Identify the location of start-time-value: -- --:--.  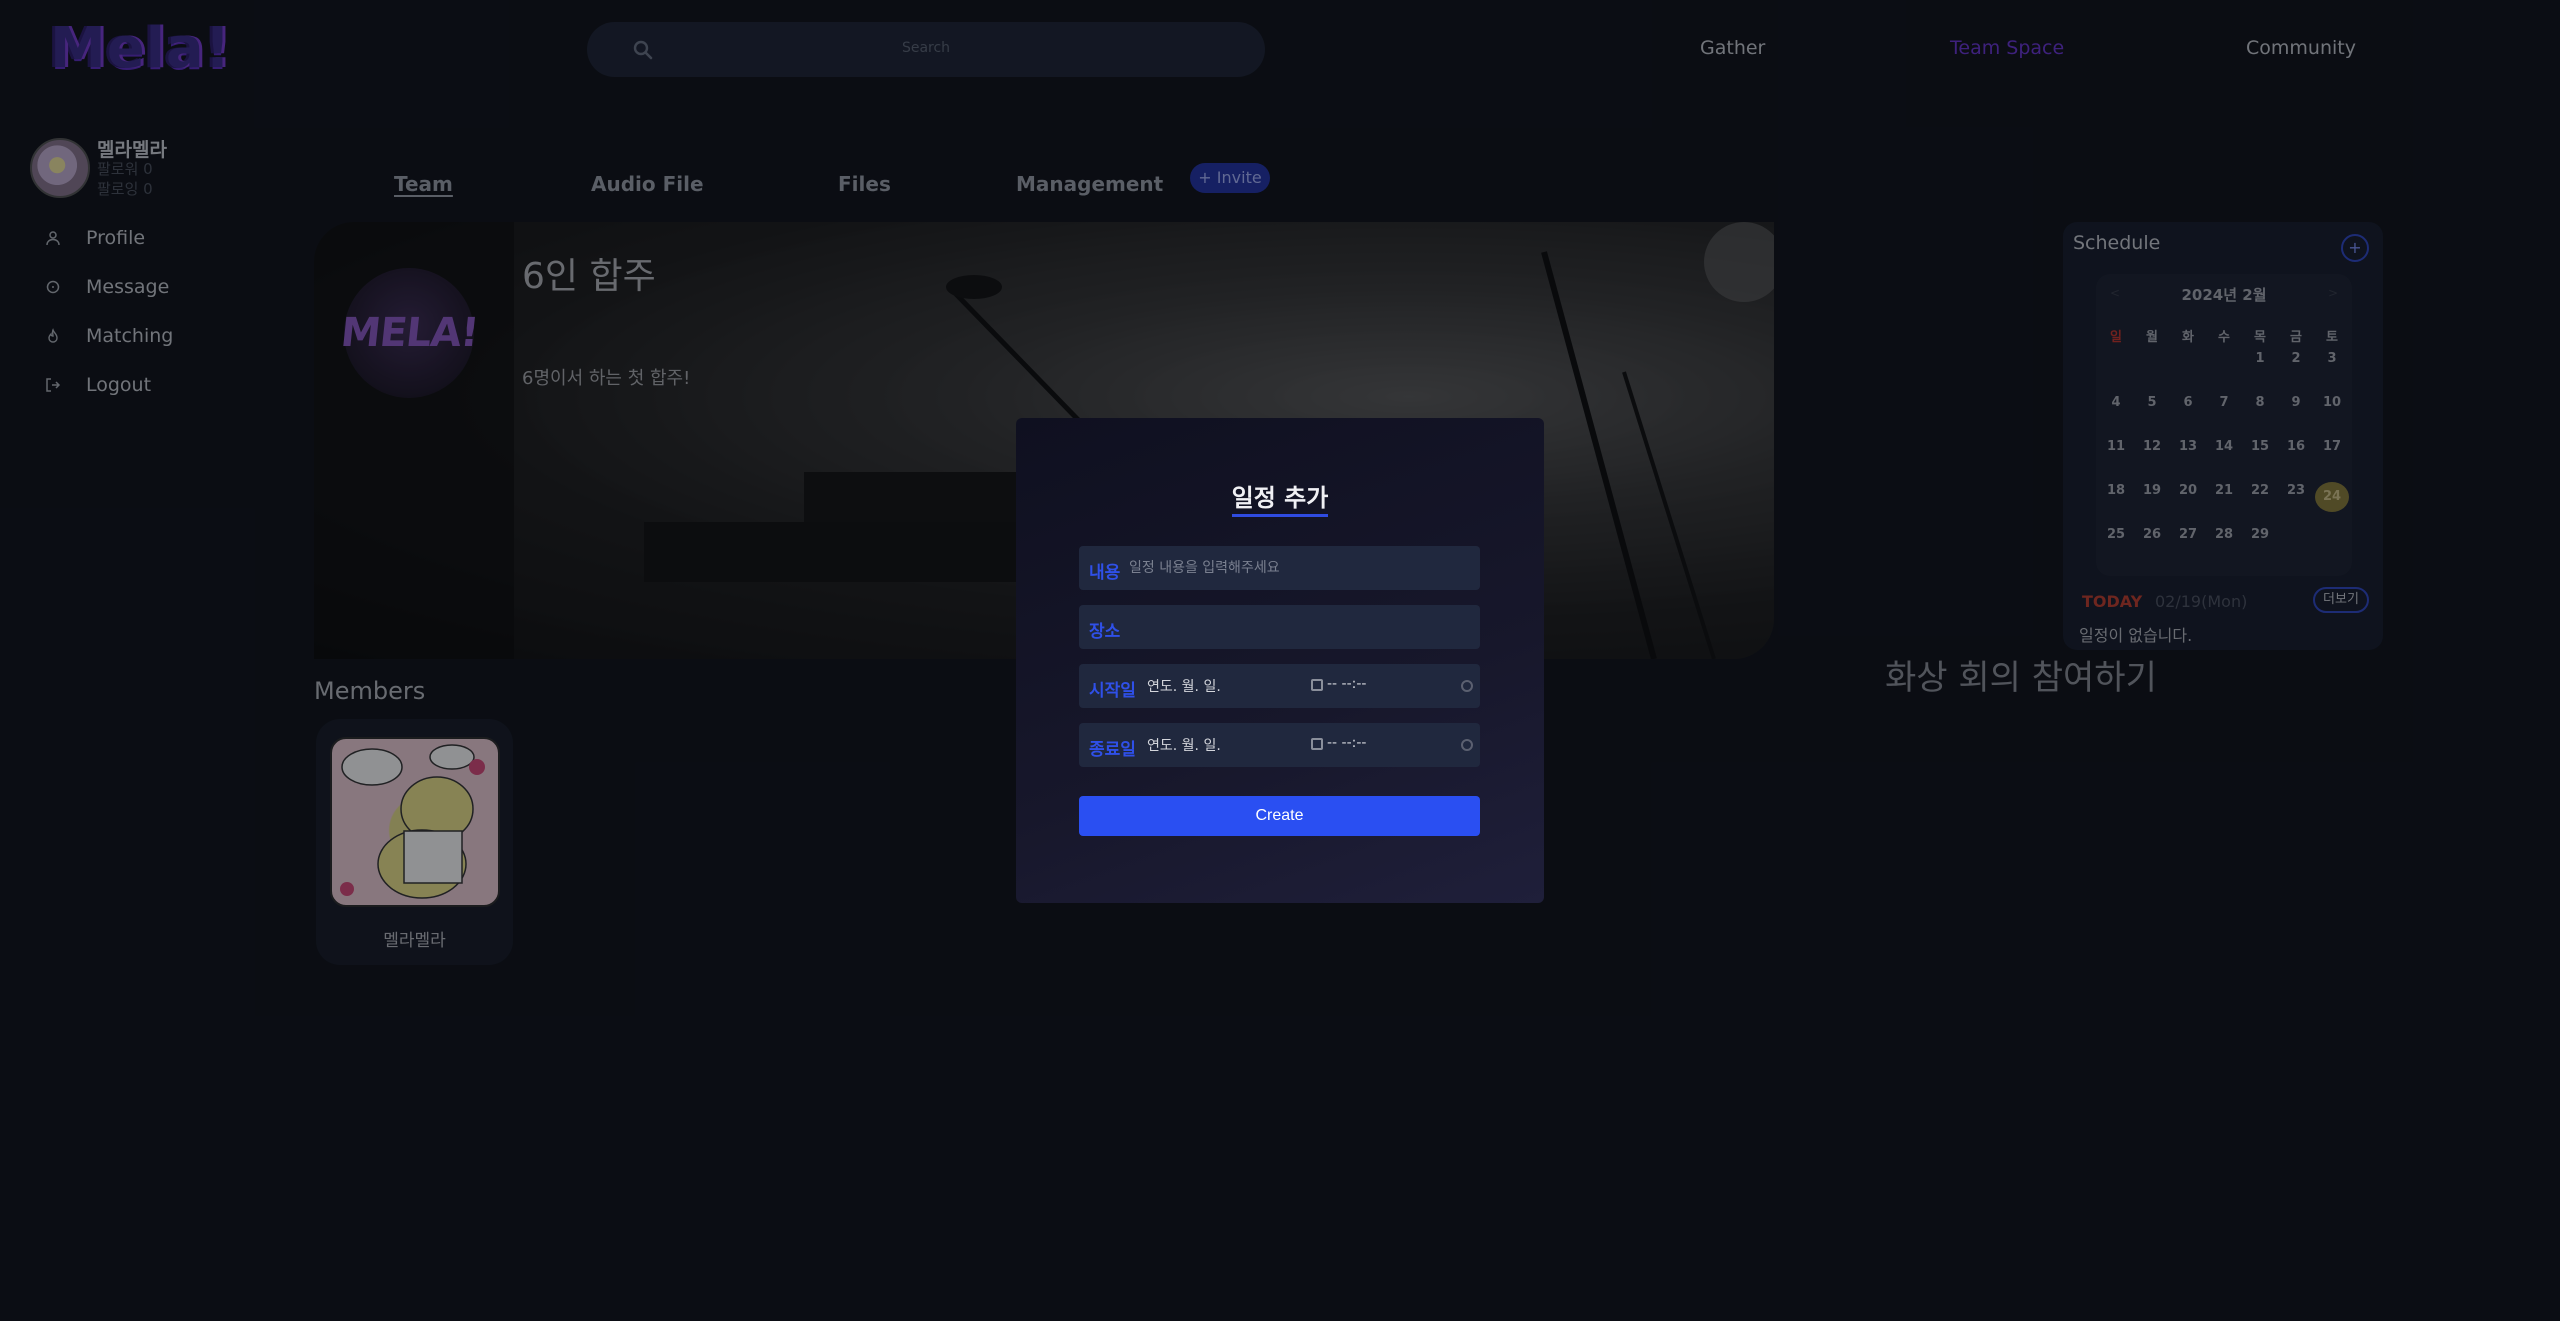
(1346, 684).